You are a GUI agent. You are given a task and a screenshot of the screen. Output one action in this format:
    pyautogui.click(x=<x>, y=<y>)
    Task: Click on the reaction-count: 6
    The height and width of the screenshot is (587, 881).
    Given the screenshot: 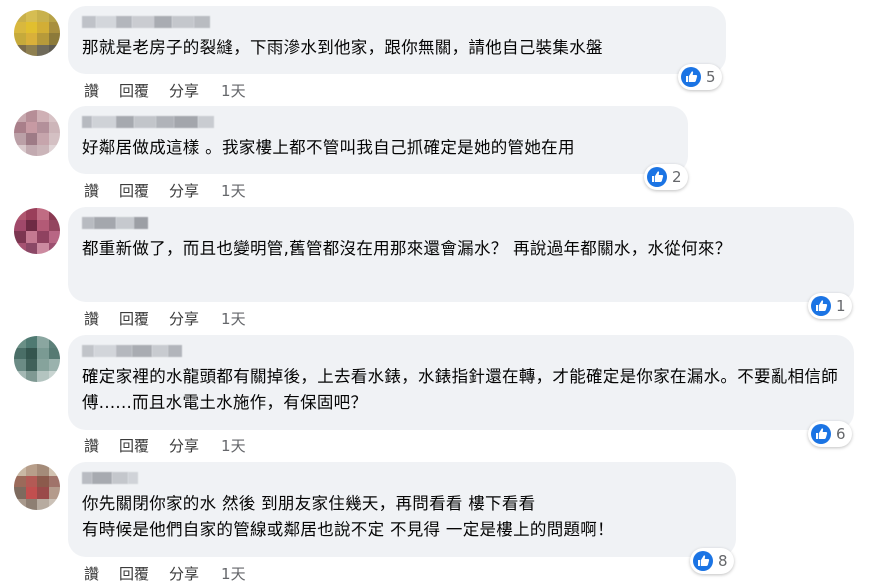 What is the action you would take?
    pyautogui.click(x=830, y=434)
    